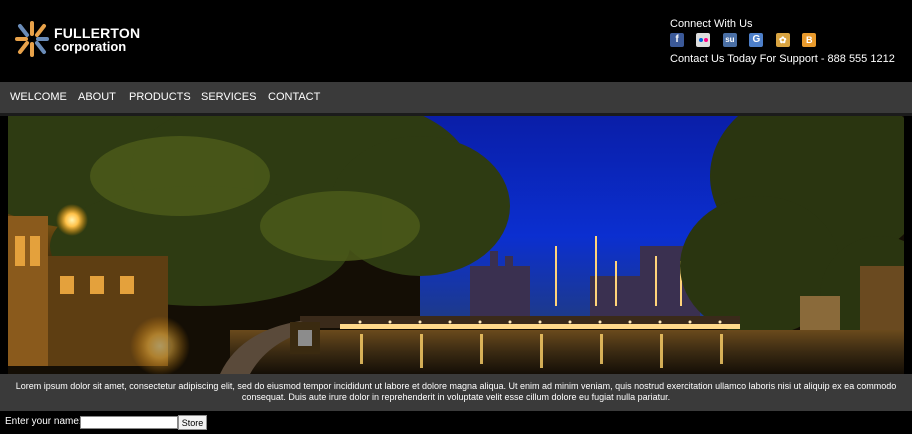 Image resolution: width=912 pixels, height=434 pixels. Describe the element at coordinates (703, 40) in the screenshot. I see `flickr-icon` at that location.